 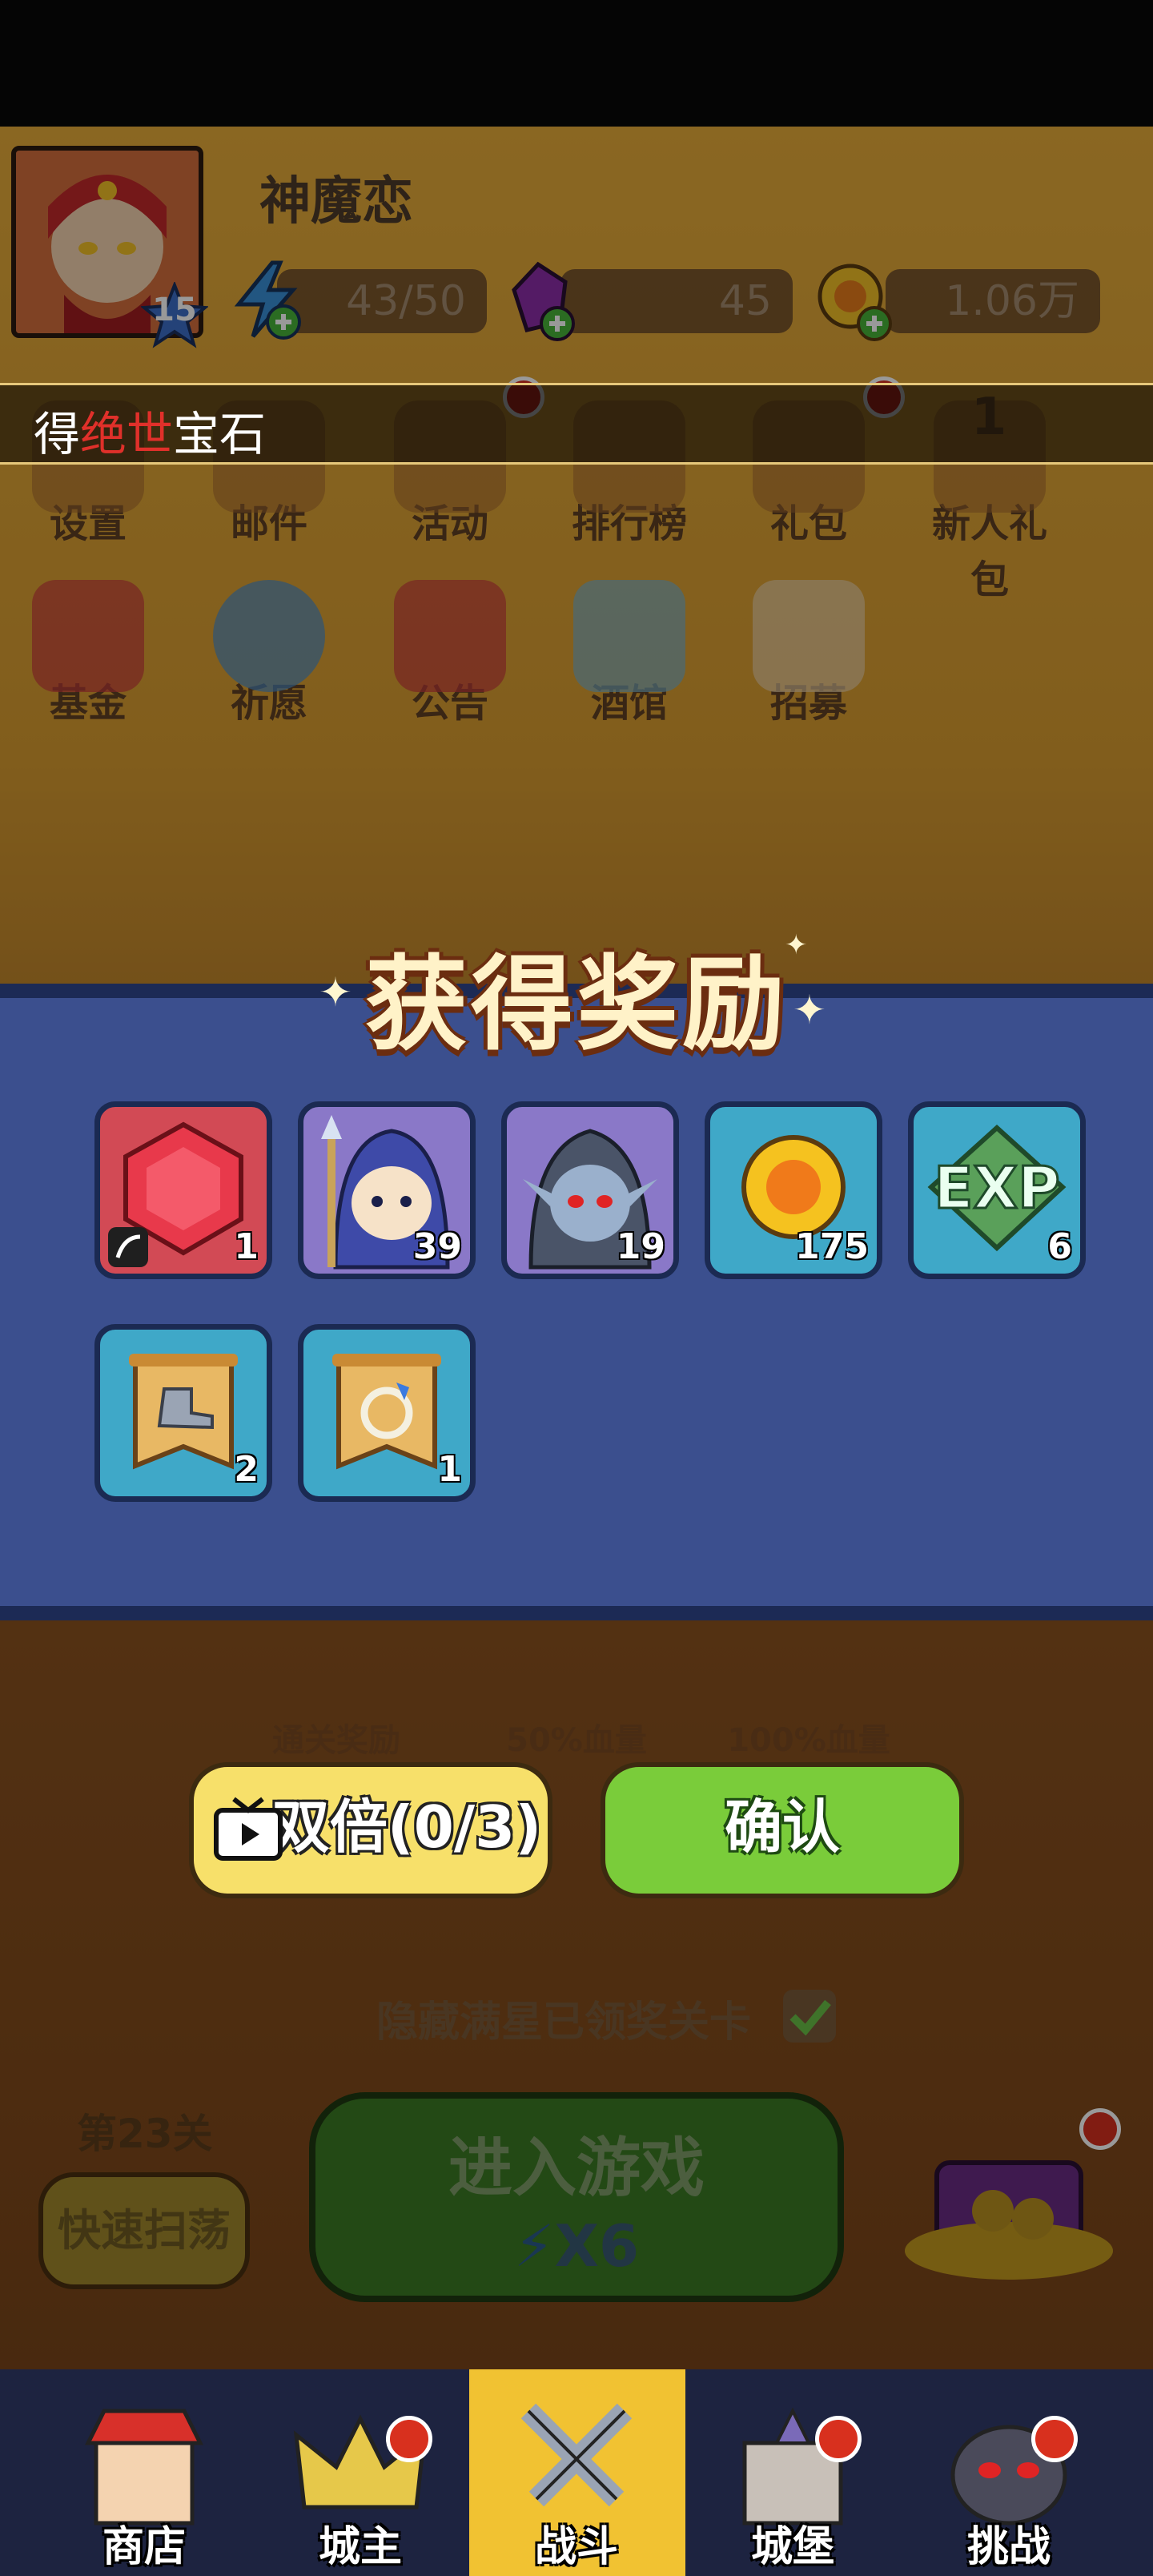 I want to click on tab-lord: 城主, so click(x=360, y=2481).